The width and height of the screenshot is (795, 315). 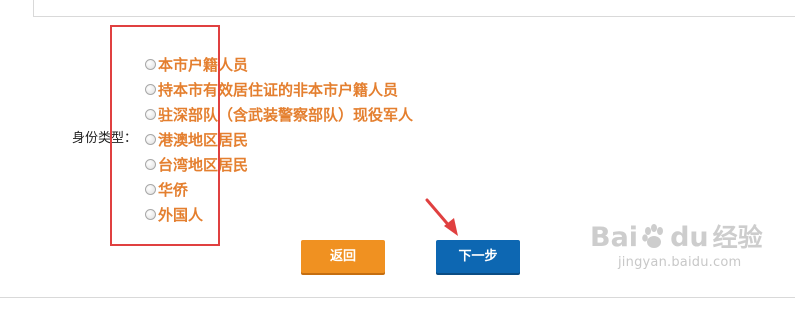 I want to click on bottom-divider, so click(x=397, y=297).